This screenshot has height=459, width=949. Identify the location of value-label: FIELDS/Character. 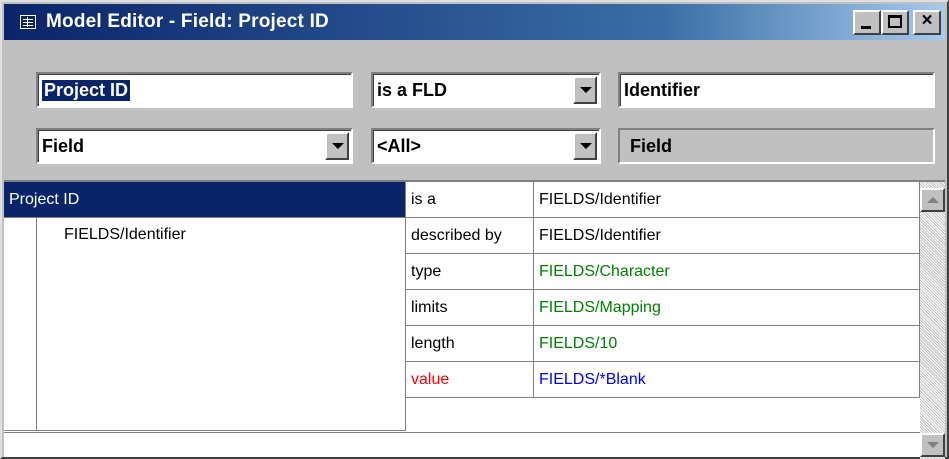
(604, 271).